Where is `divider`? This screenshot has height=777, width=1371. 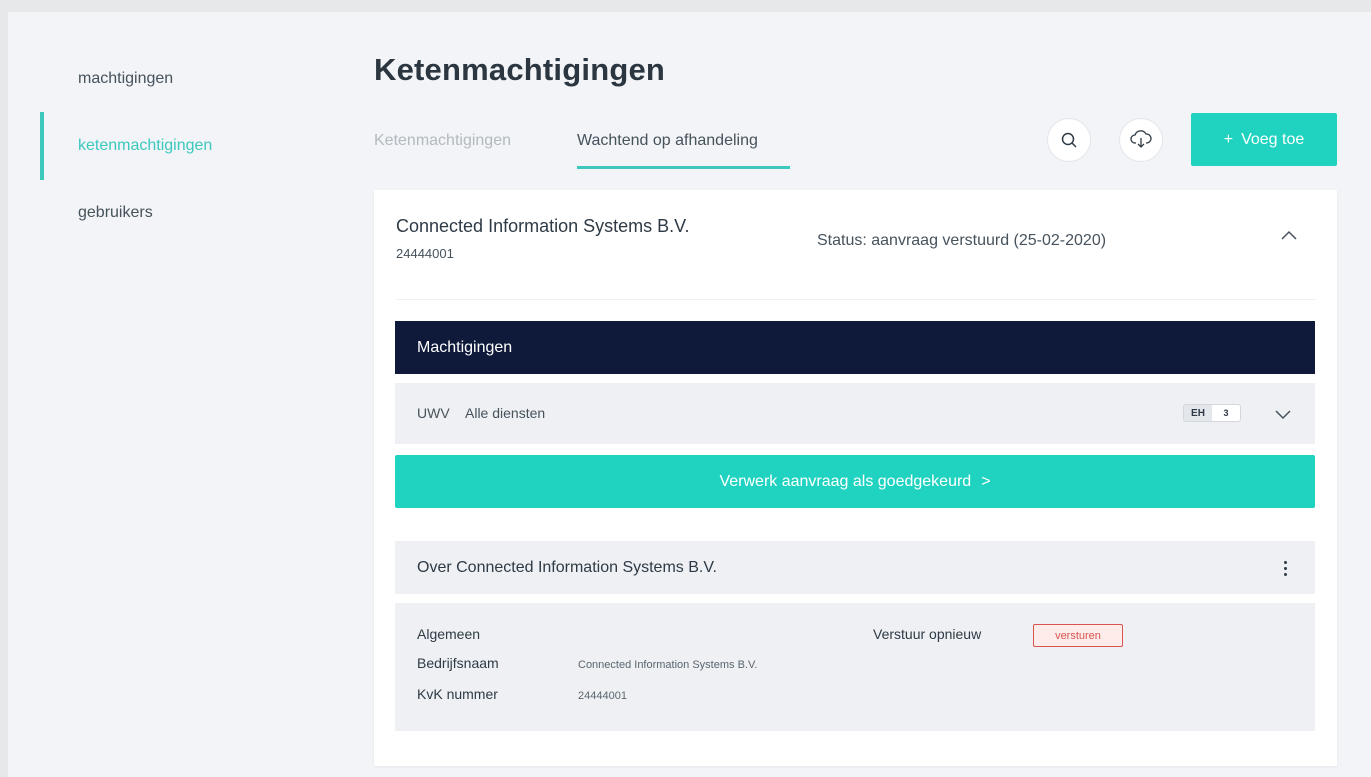
divider is located at coordinates (856, 299).